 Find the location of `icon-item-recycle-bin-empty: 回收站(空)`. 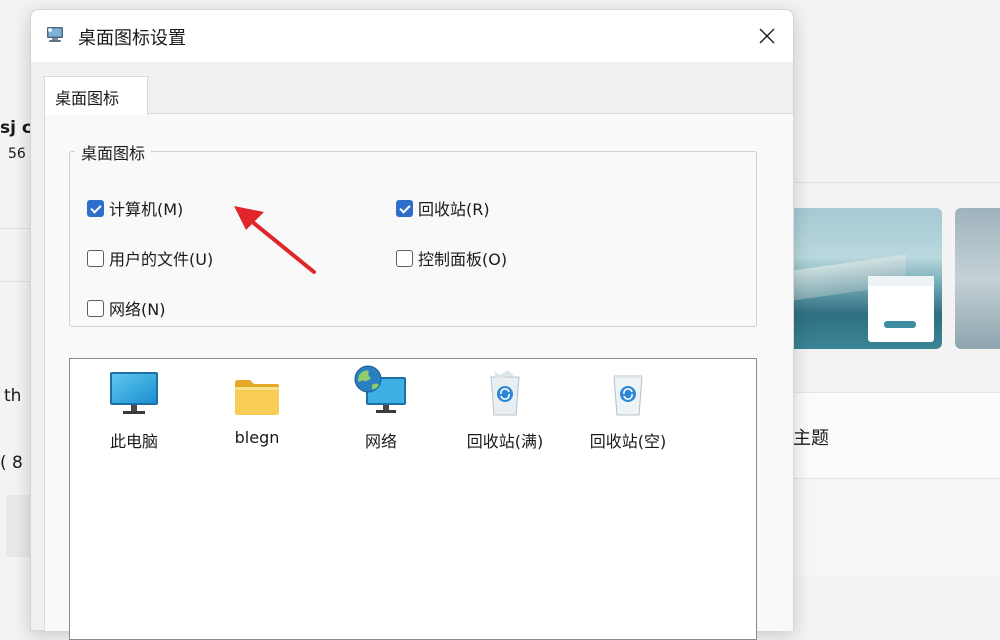

icon-item-recycle-bin-empty: 回收站(空) is located at coordinates (628, 410).